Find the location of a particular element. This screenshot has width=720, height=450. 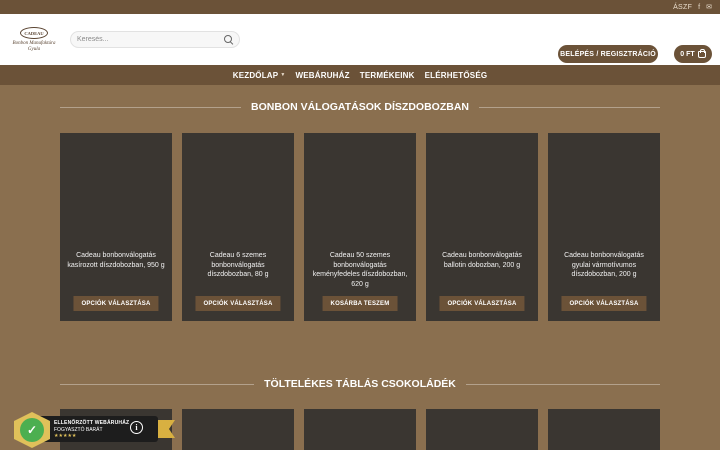

nav-item-label: KEZDŐLAP is located at coordinates (255, 75).